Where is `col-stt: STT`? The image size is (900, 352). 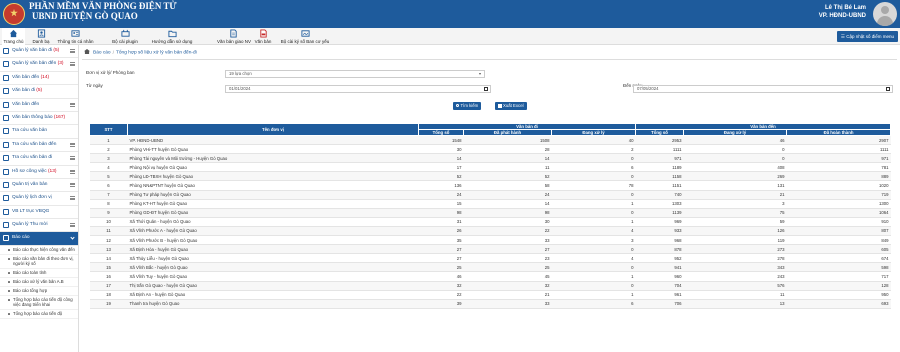
col-stt: STT is located at coordinates (108, 129).